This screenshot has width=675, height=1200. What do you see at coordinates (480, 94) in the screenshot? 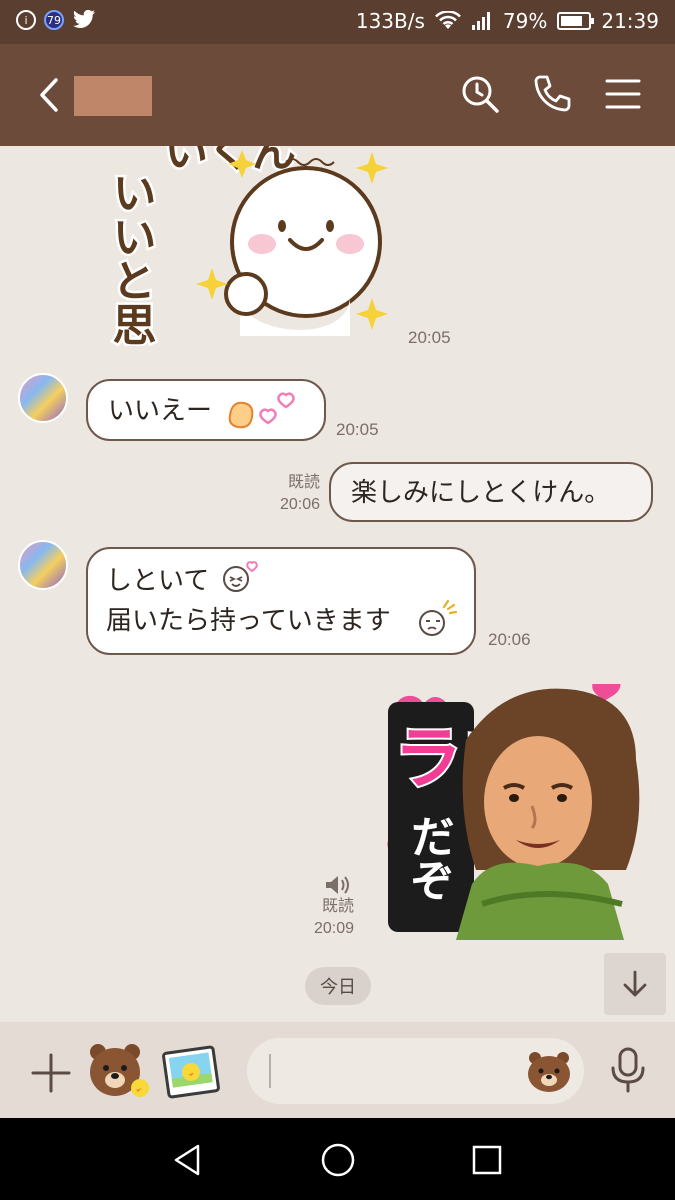
I see `search-icon` at bounding box center [480, 94].